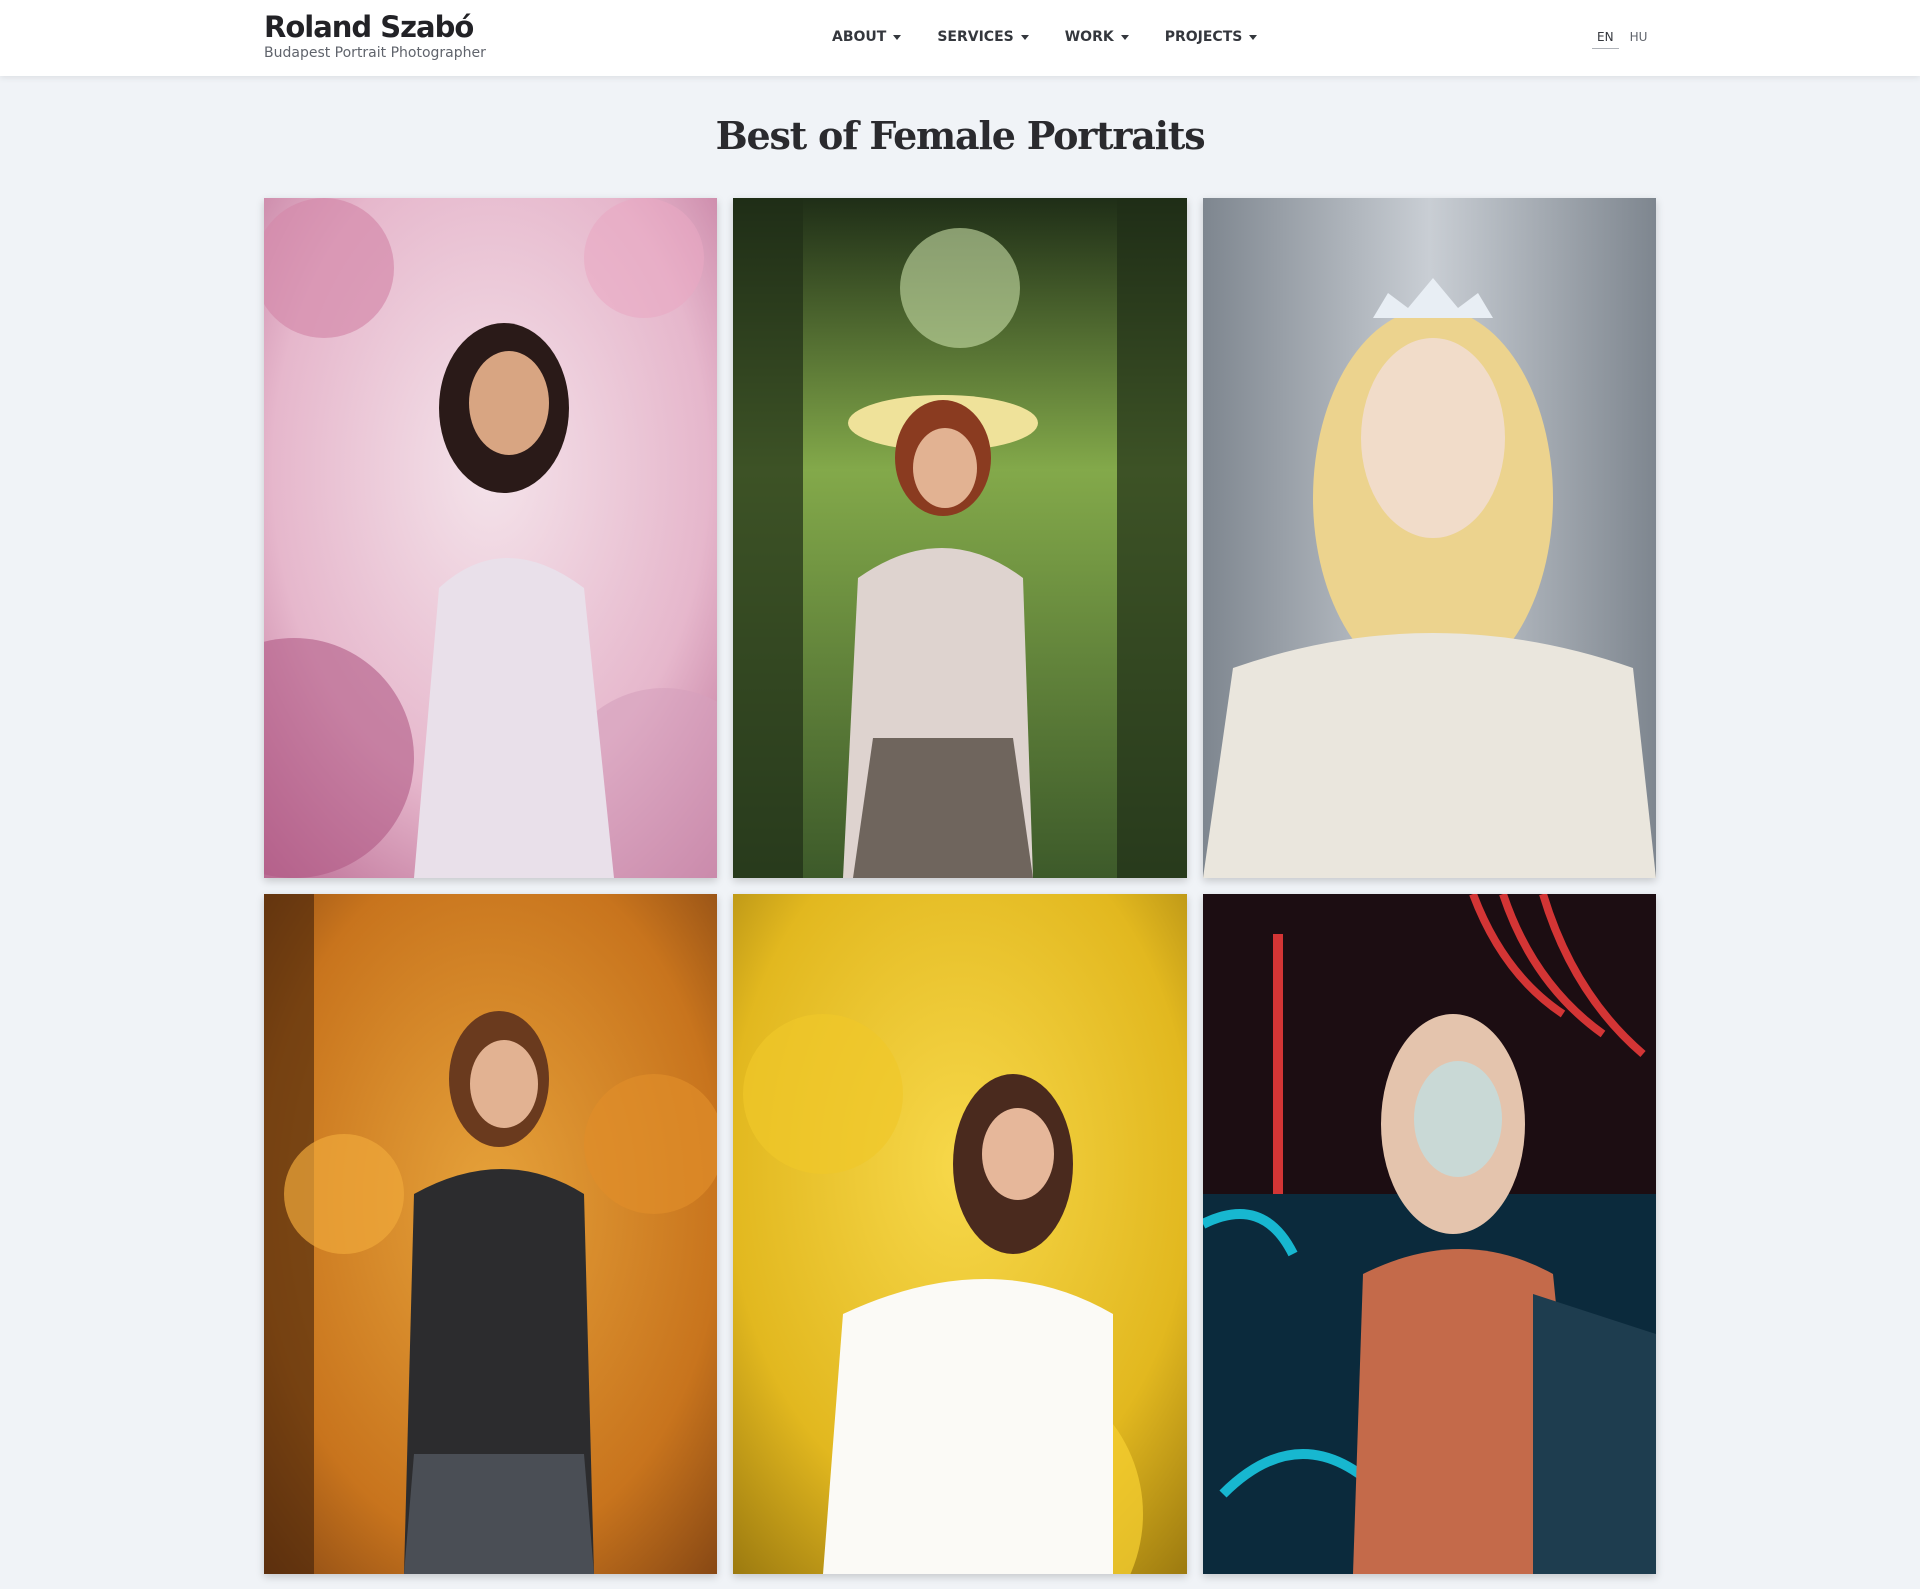 Image resolution: width=1920 pixels, height=1589 pixels. I want to click on nav-label-work: WORK, so click(1089, 37).